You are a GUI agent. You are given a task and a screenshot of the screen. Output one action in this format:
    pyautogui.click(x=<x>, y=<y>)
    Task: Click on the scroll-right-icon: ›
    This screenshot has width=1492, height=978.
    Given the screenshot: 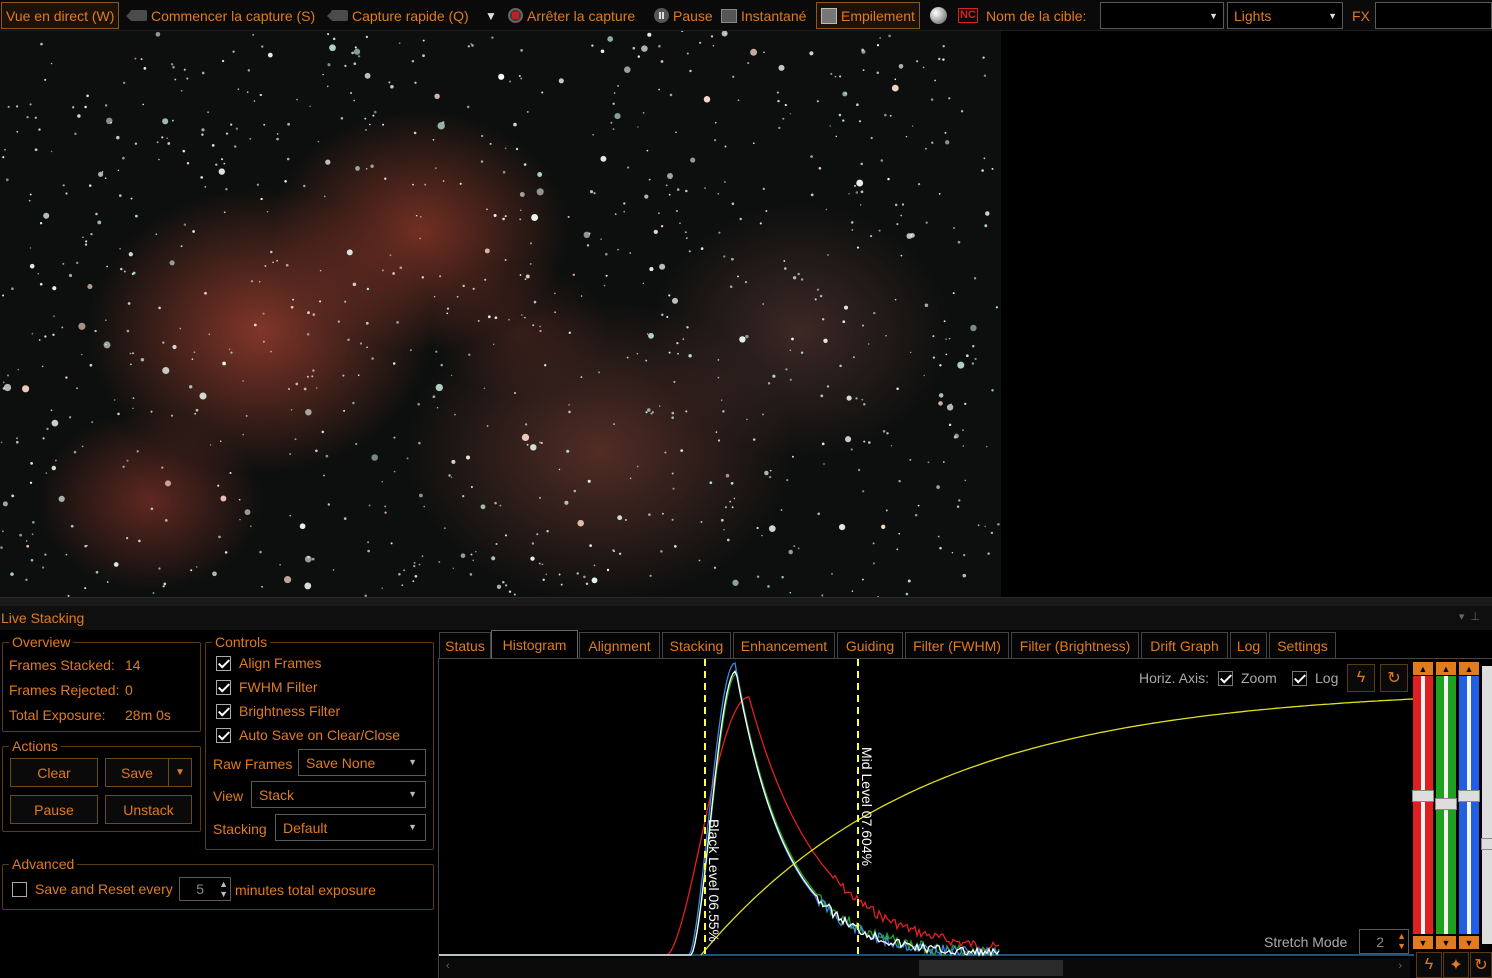 What is the action you would take?
    pyautogui.click(x=1400, y=966)
    